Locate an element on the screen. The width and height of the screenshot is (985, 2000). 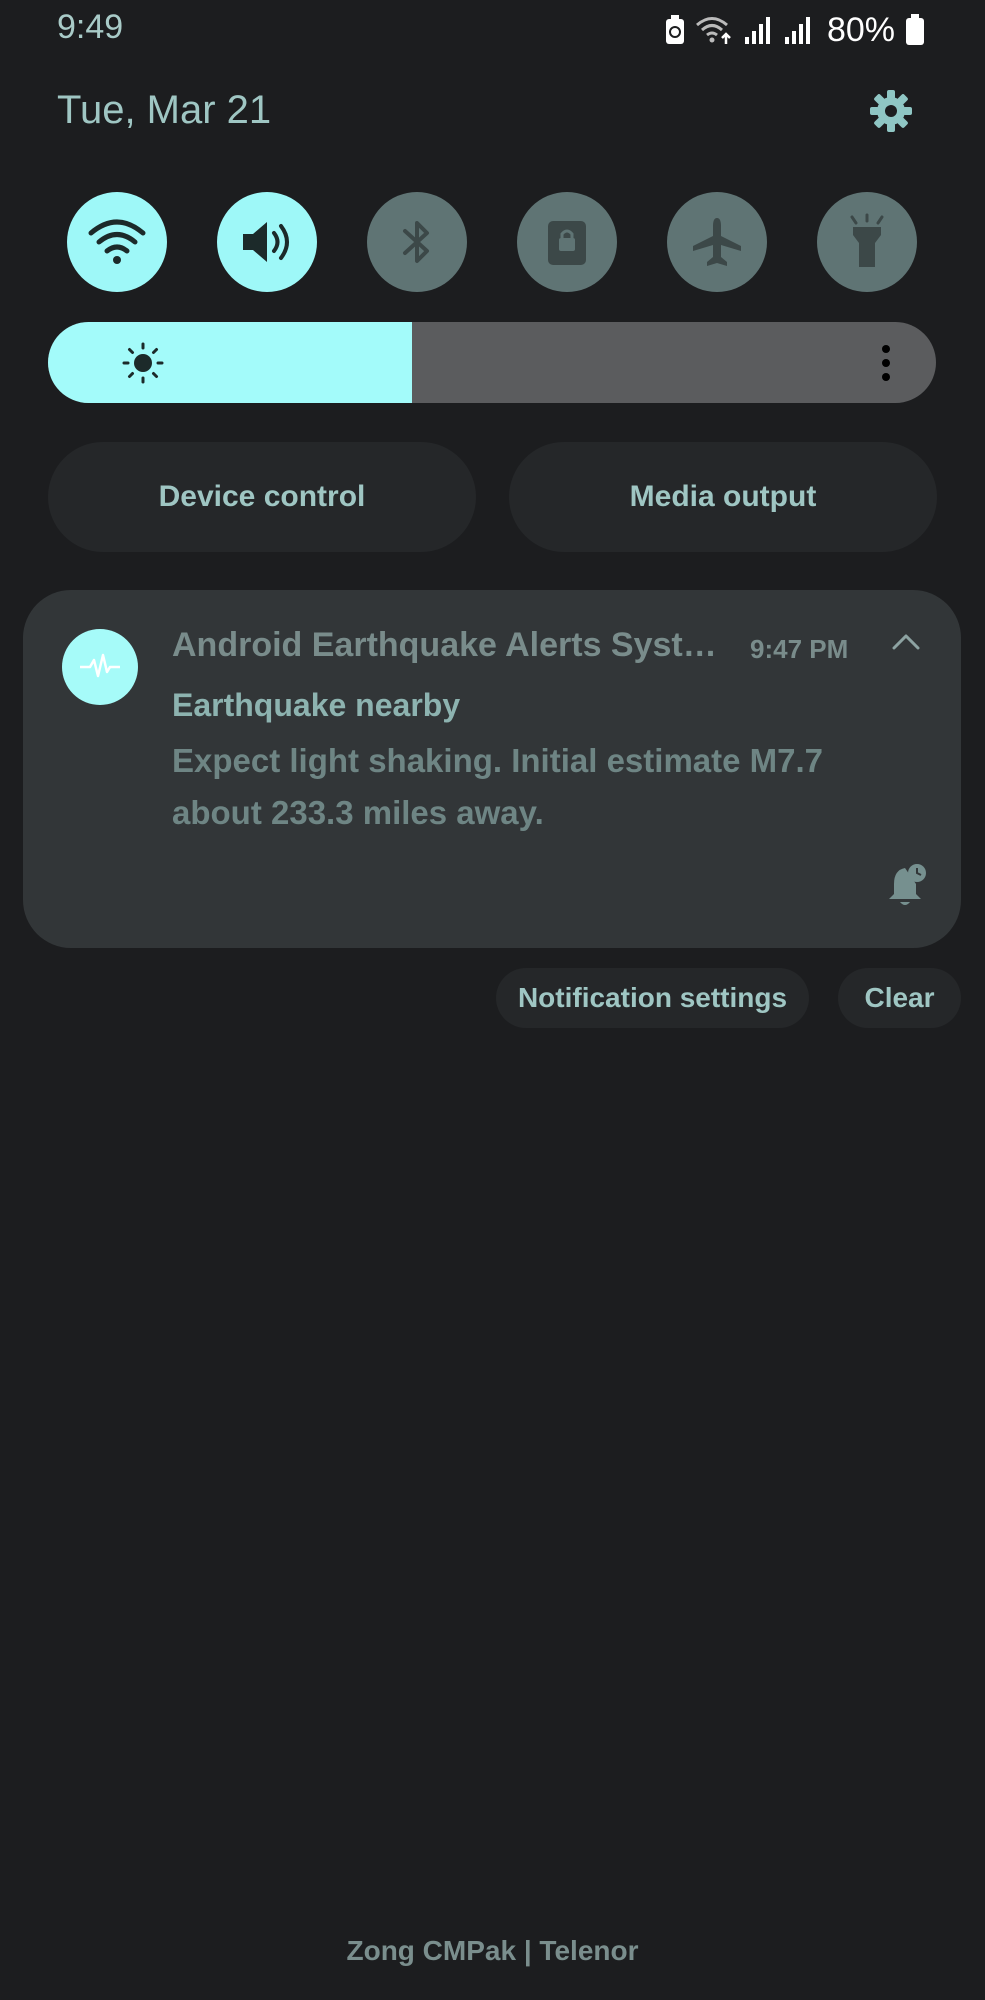
media-output-button: Media output is located at coordinates (723, 497).